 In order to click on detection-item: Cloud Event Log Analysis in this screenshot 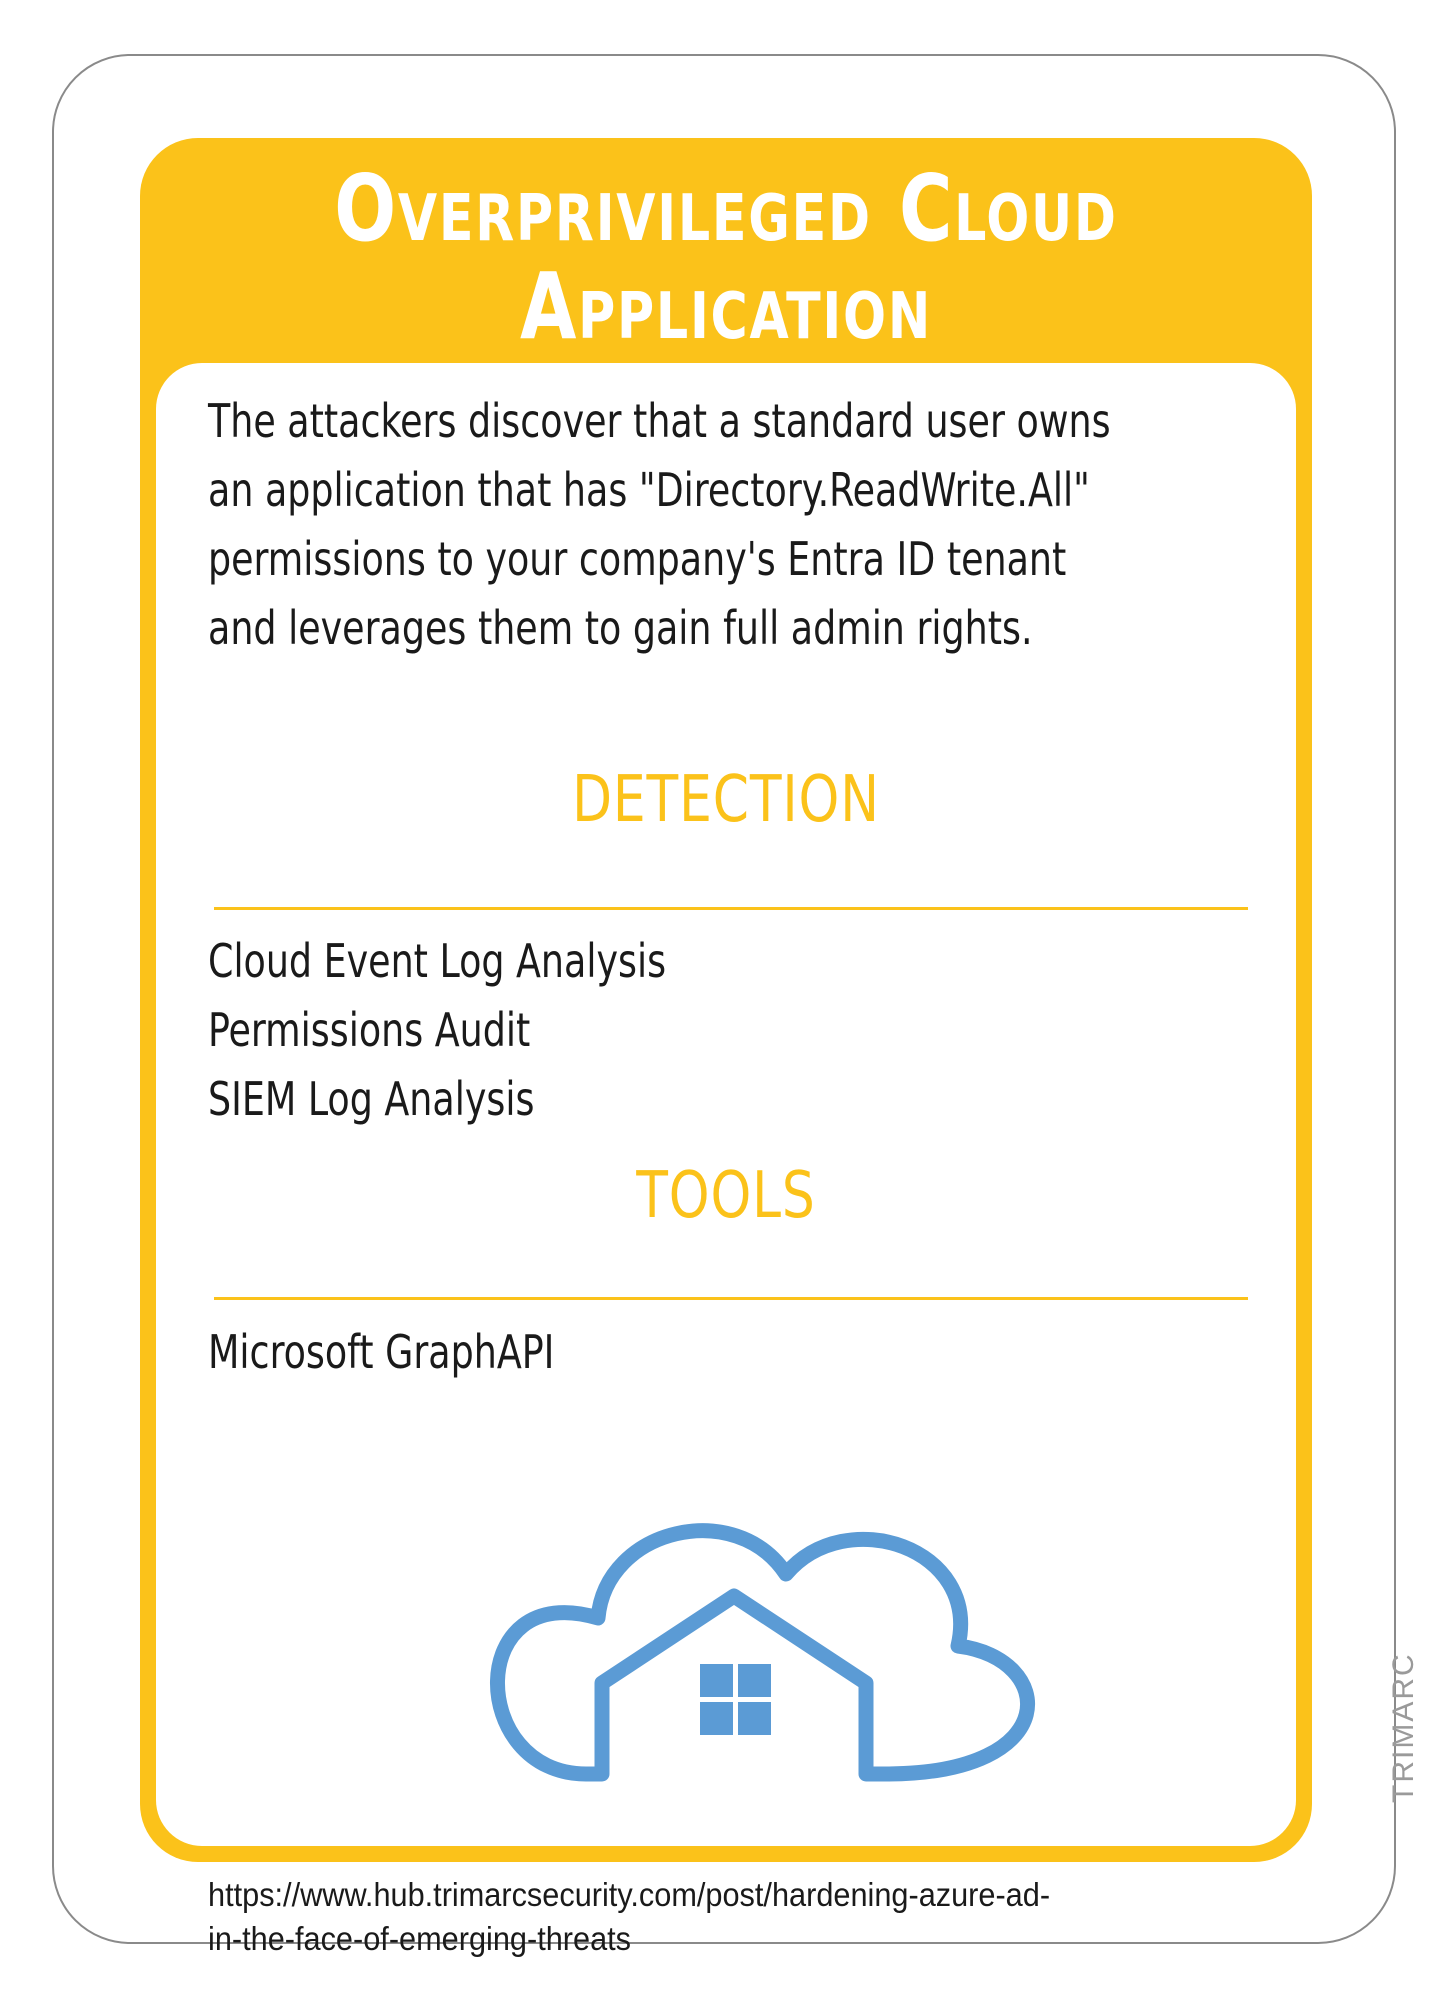, I will do `click(437, 961)`.